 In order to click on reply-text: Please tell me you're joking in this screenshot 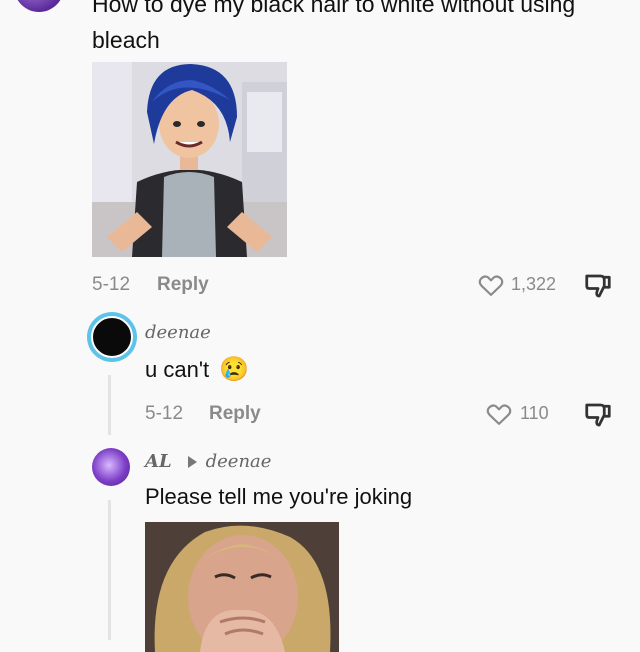, I will do `click(279, 496)`.